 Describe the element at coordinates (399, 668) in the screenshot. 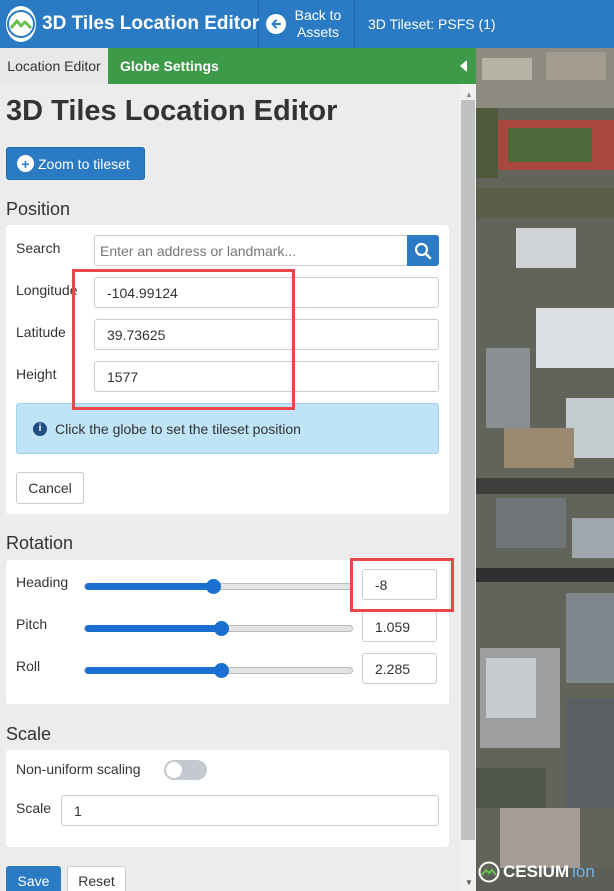

I see `roll-input: 2.285` at that location.